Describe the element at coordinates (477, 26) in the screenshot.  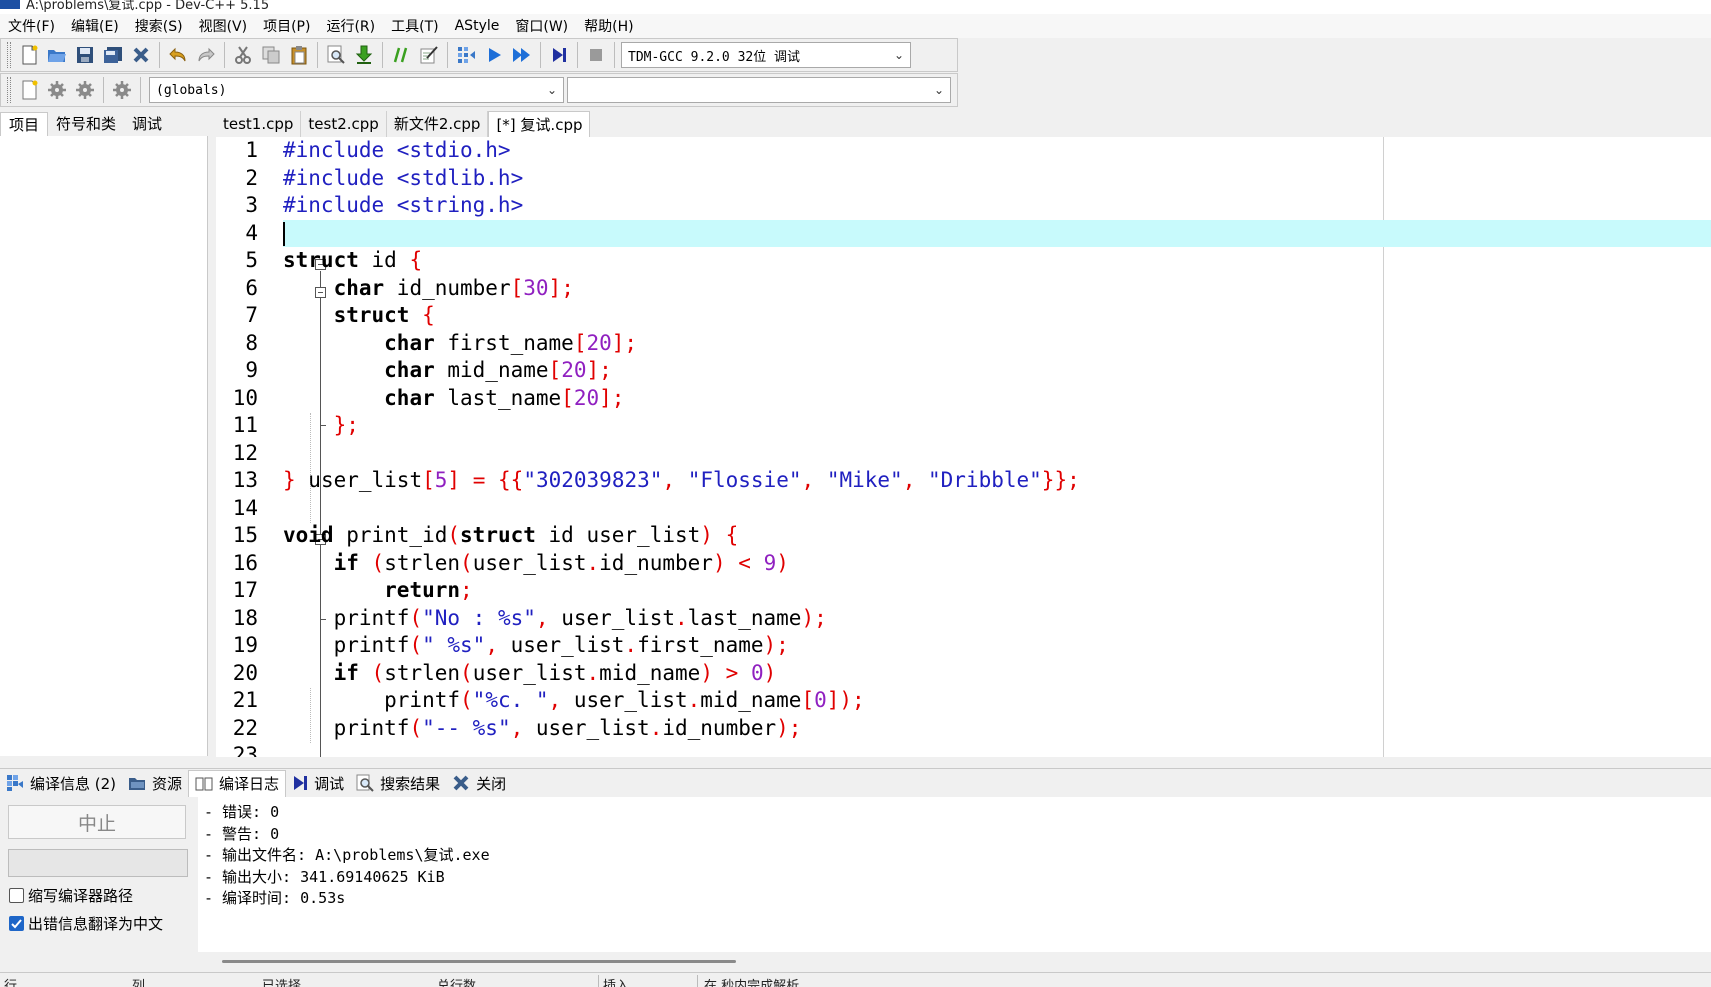
I see `menu-astyle: AStyle` at that location.